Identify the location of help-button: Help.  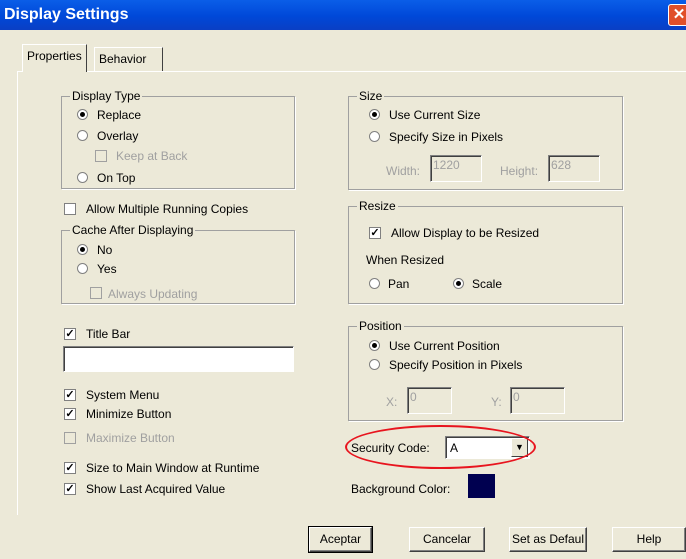
(649, 539).